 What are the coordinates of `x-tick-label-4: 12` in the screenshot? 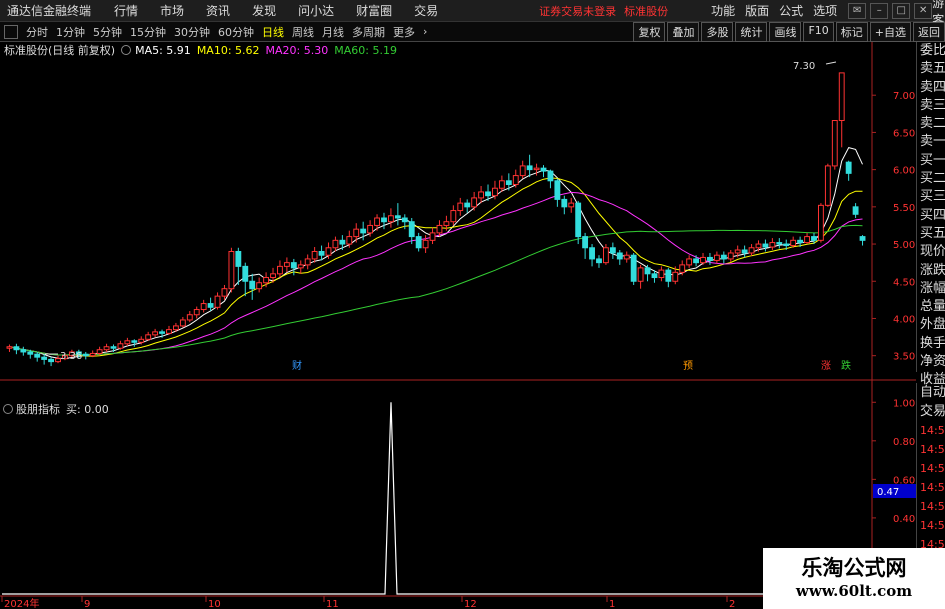 It's located at (470, 604).